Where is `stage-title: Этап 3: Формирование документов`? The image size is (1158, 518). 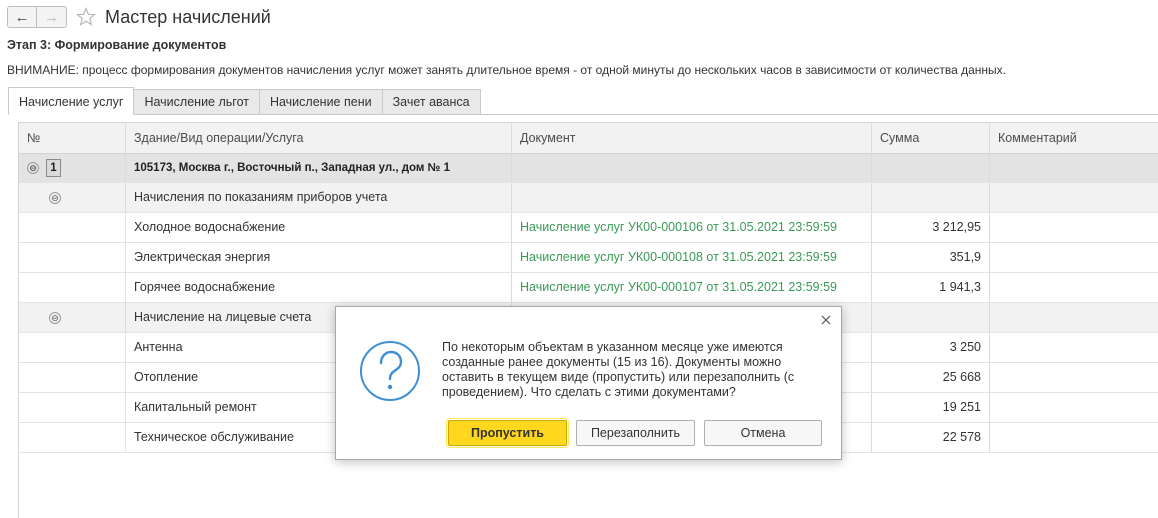 stage-title: Этап 3: Формирование документов is located at coordinates (117, 45).